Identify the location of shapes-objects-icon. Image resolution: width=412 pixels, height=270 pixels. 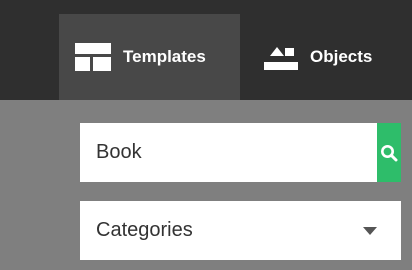
(281, 57).